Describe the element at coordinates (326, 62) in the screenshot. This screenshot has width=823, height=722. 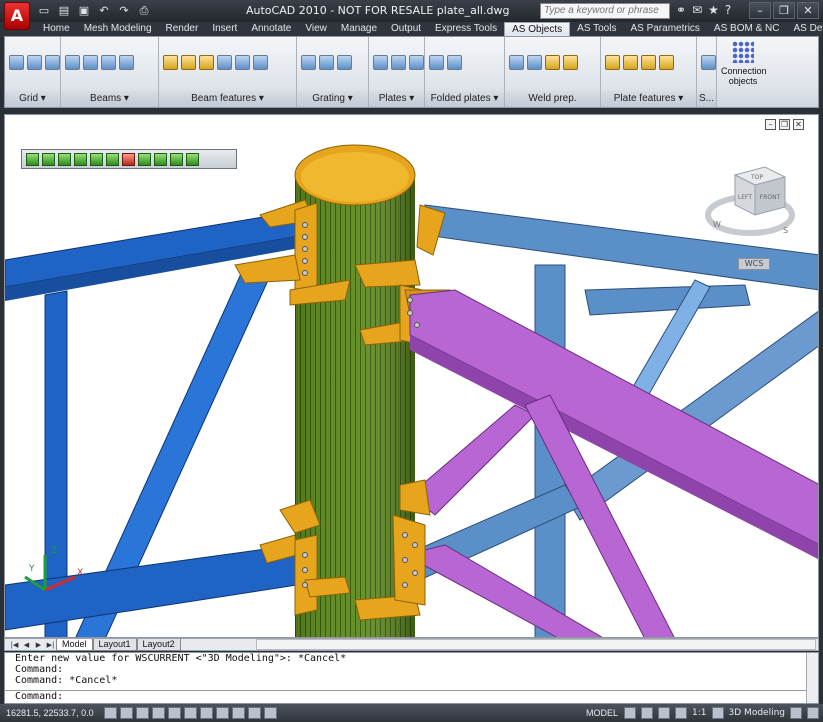
I see `grating-2-icon` at that location.